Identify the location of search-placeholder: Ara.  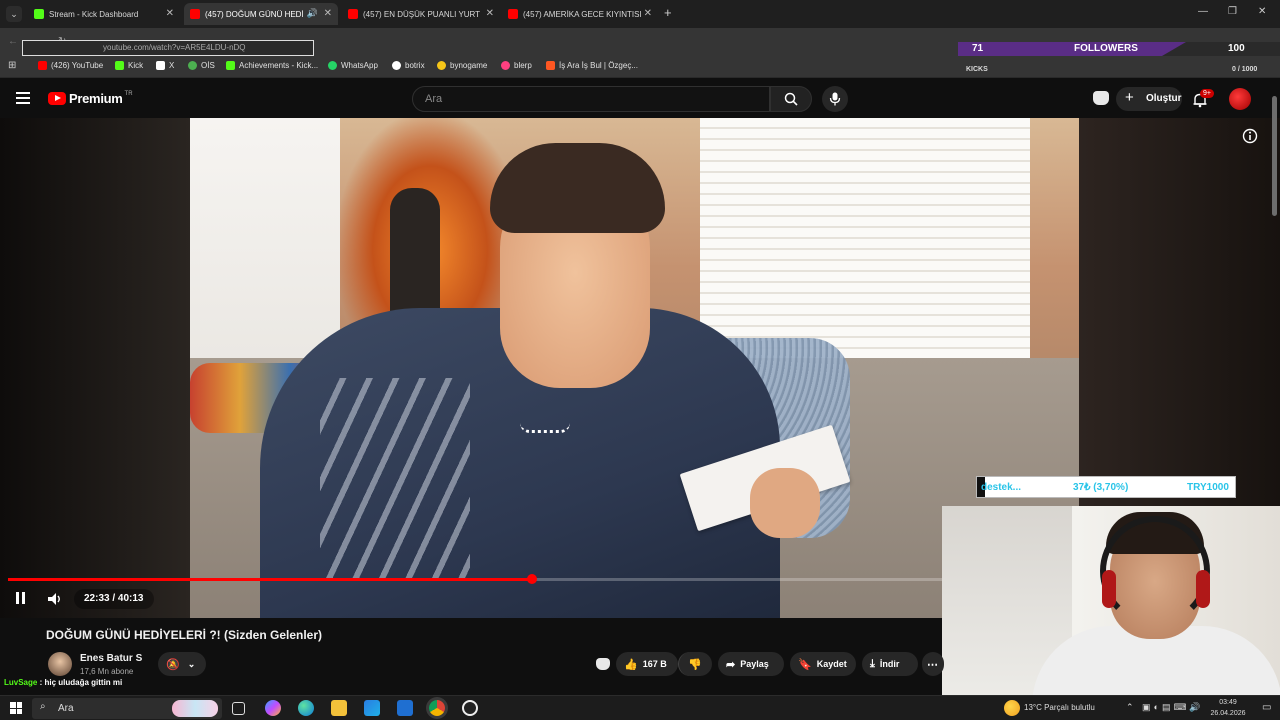
(434, 99).